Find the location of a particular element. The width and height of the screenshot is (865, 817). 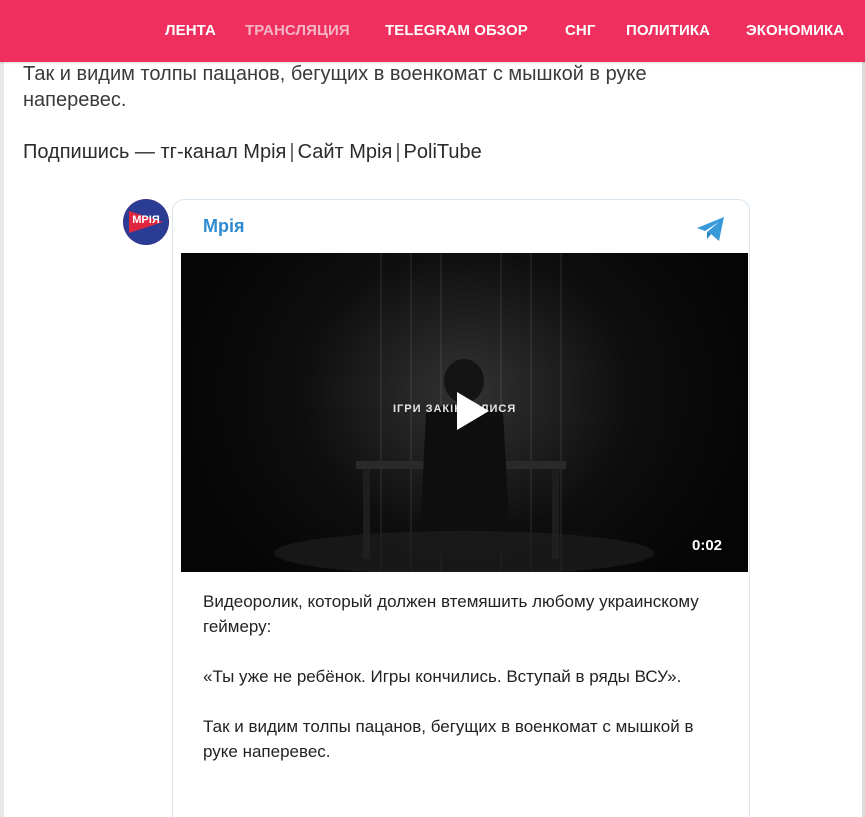

subscribe-prefix: Подпишись — is located at coordinates (92, 152).